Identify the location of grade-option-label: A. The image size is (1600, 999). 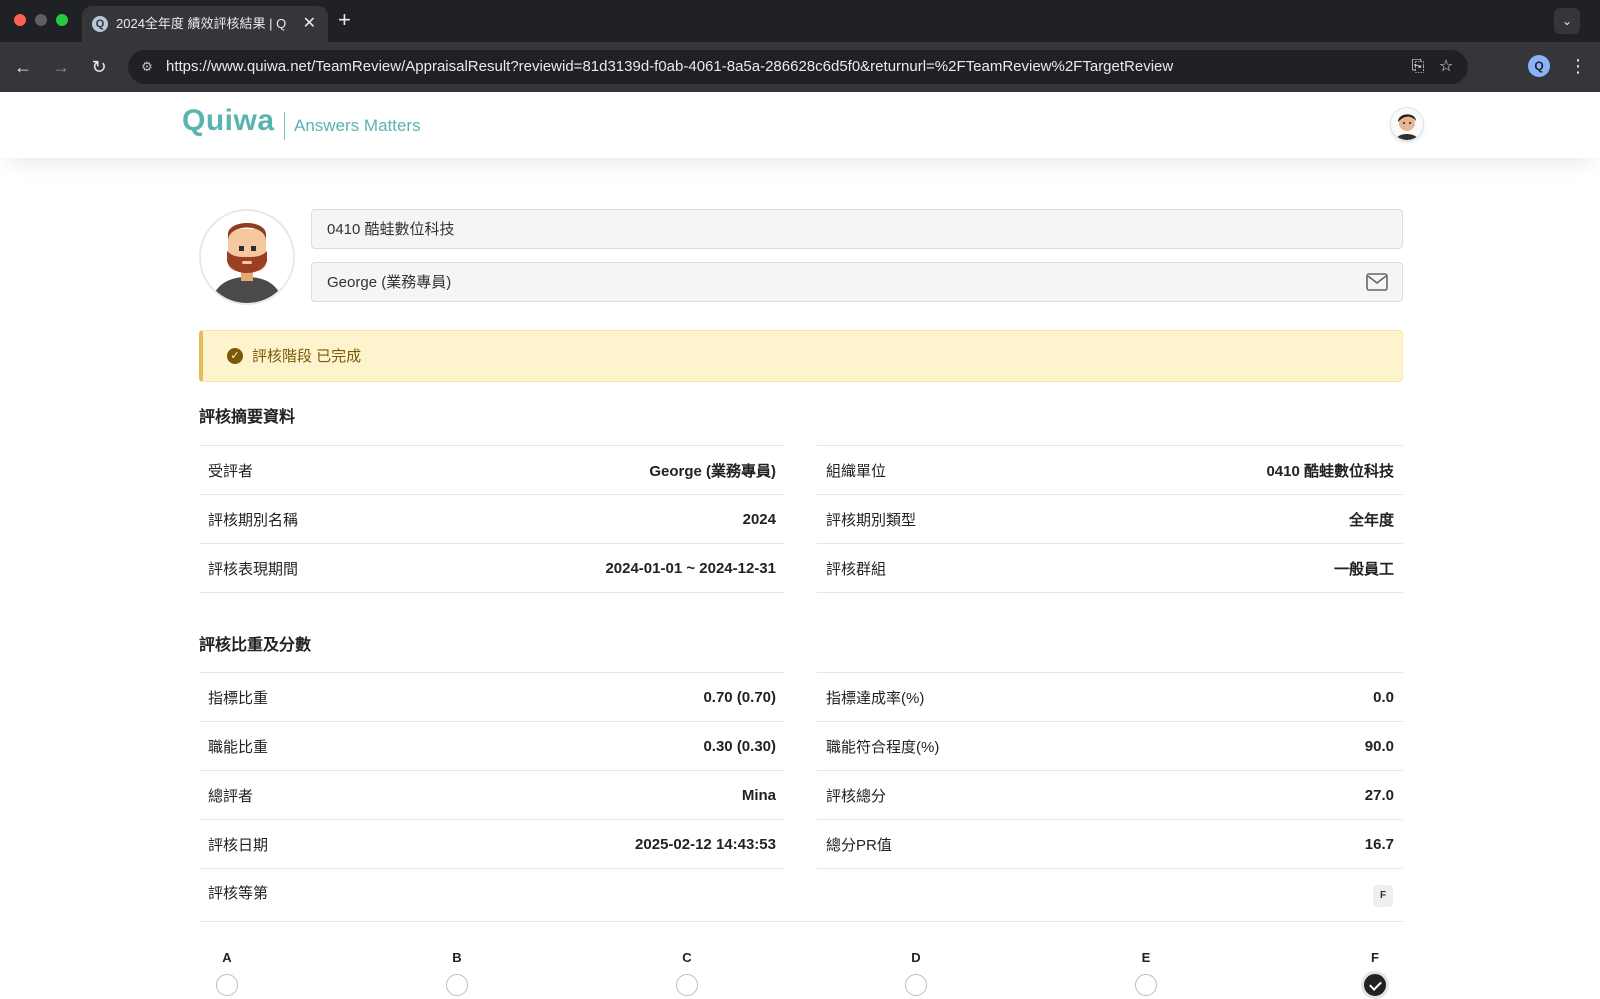
(227, 957).